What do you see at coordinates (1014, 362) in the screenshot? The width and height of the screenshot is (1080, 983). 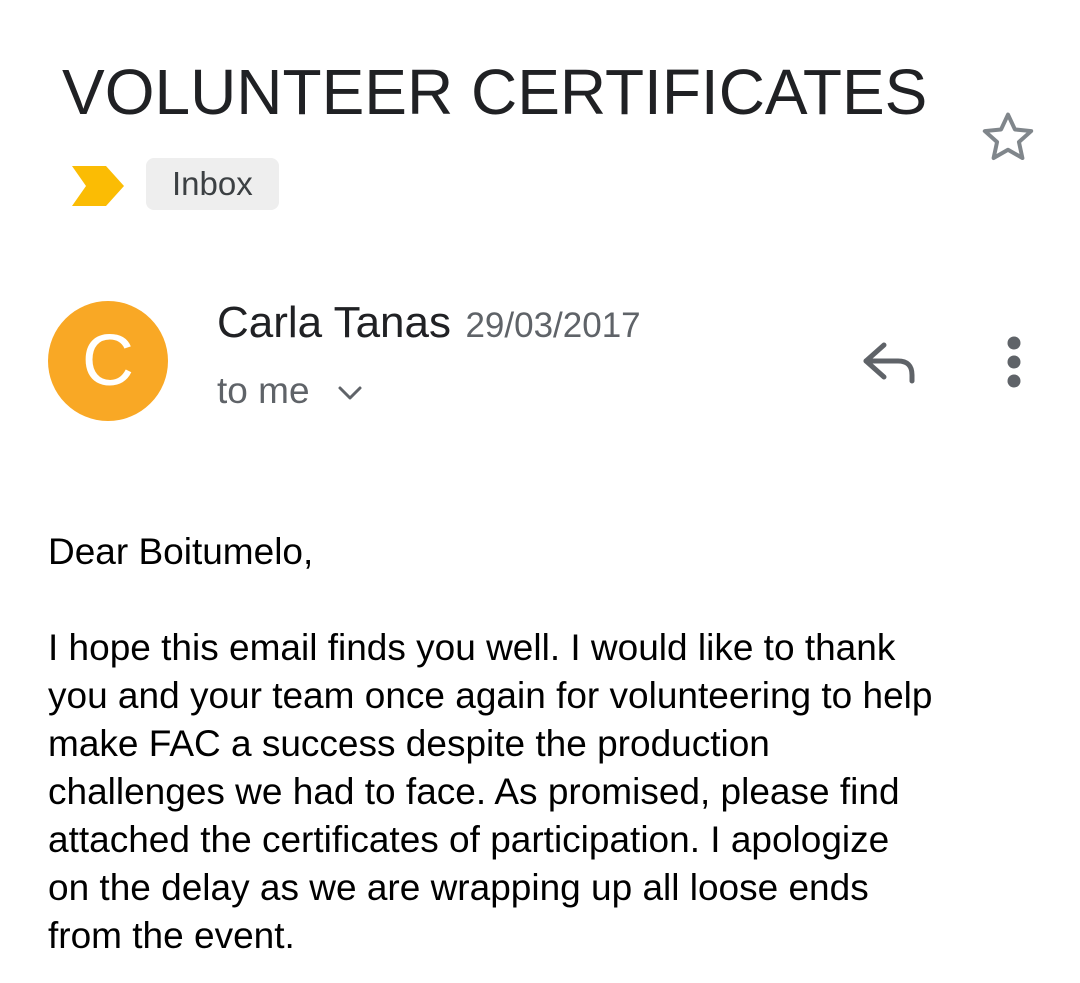 I see `more-options-icon` at bounding box center [1014, 362].